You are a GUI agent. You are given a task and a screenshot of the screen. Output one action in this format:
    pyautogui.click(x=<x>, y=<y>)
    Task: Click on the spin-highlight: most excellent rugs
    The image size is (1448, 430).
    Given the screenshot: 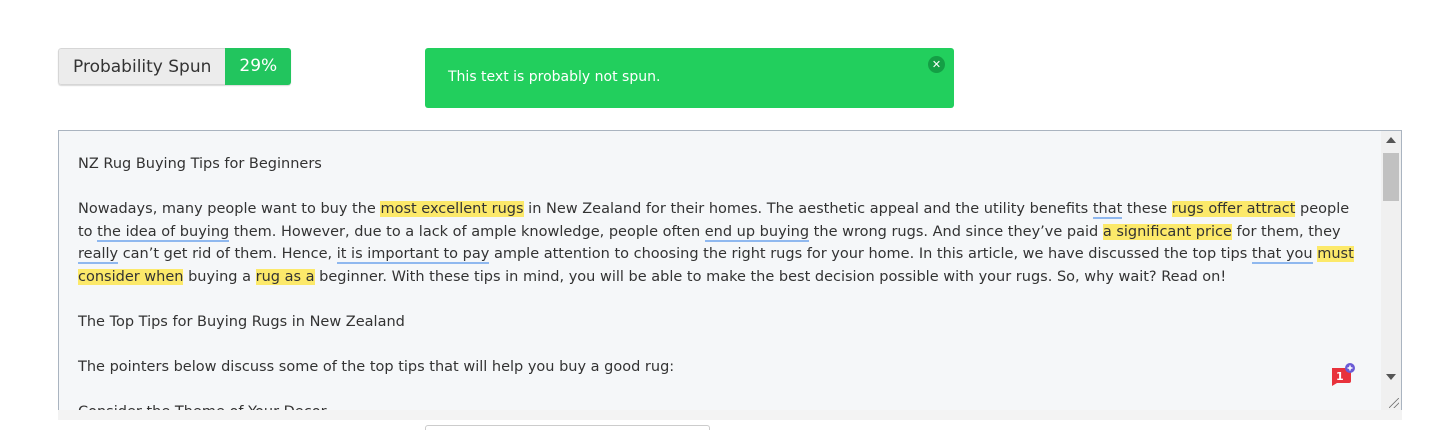 What is the action you would take?
    pyautogui.click(x=452, y=209)
    